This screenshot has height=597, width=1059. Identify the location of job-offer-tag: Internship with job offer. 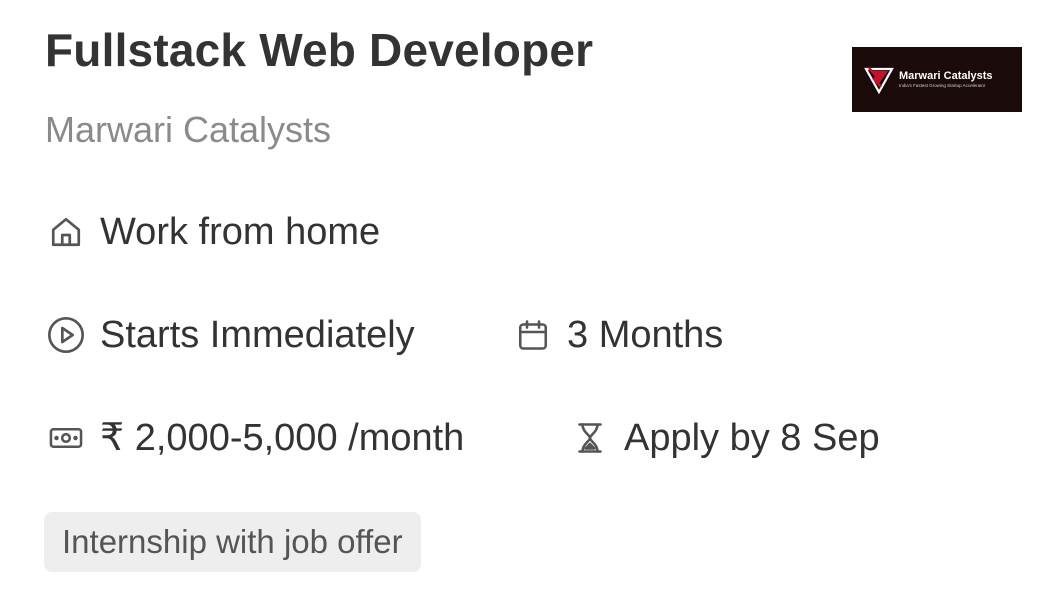
(232, 542).